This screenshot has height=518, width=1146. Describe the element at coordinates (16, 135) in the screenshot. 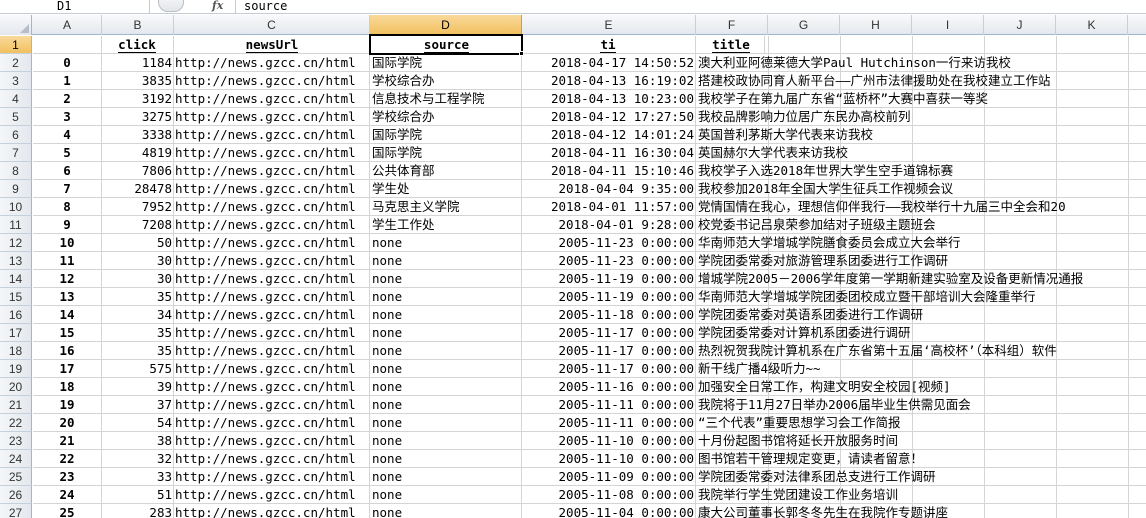

I see `row-header: 6` at that location.